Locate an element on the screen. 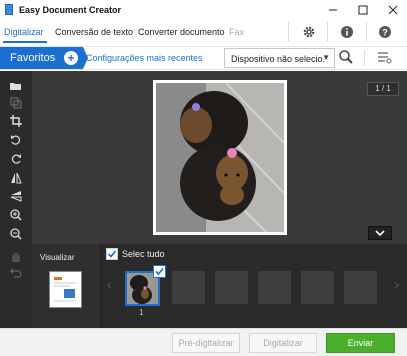 The image size is (407, 356). select-all-checkbox is located at coordinates (112, 254).